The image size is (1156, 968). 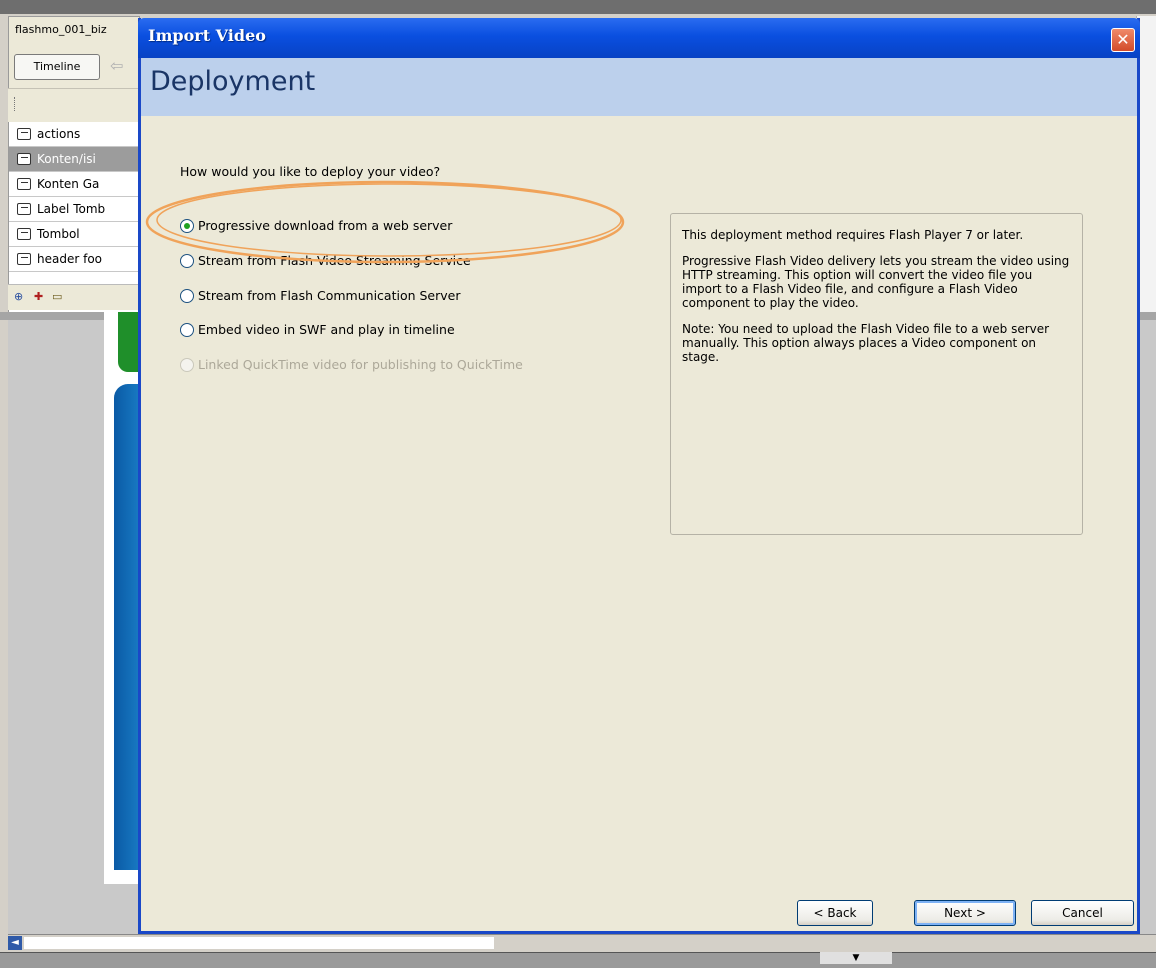 I want to click on layer-name: actions, so click(x=59, y=134).